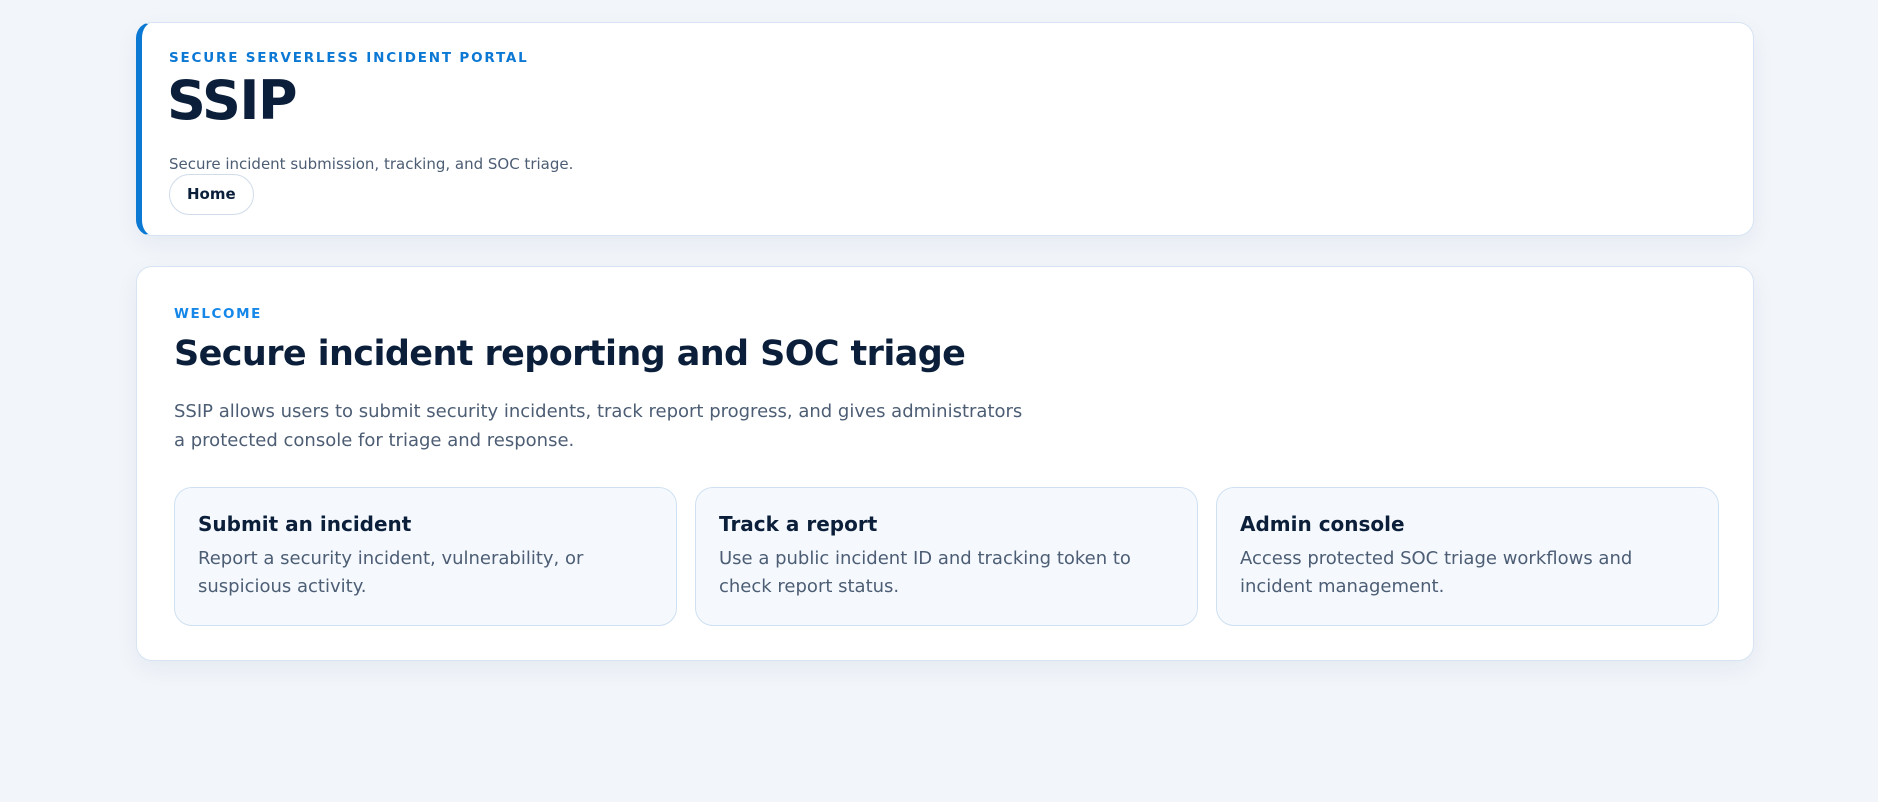 Image resolution: width=1878 pixels, height=802 pixels. I want to click on admin-console-card-title: Admin console, so click(1322, 524).